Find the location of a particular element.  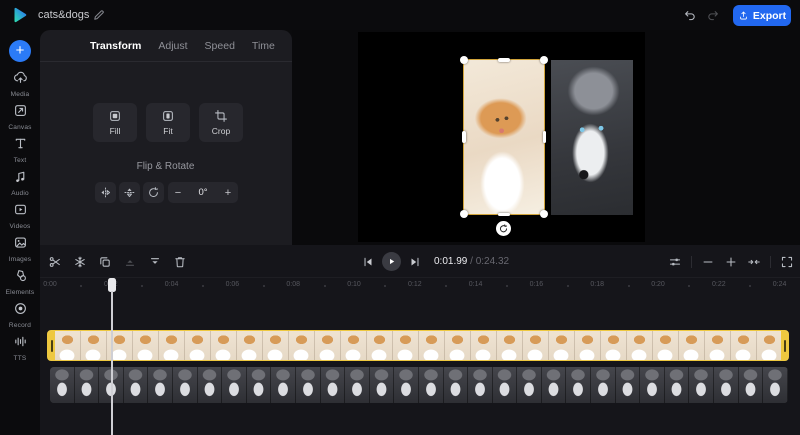

freeze-button is located at coordinates (80, 262).